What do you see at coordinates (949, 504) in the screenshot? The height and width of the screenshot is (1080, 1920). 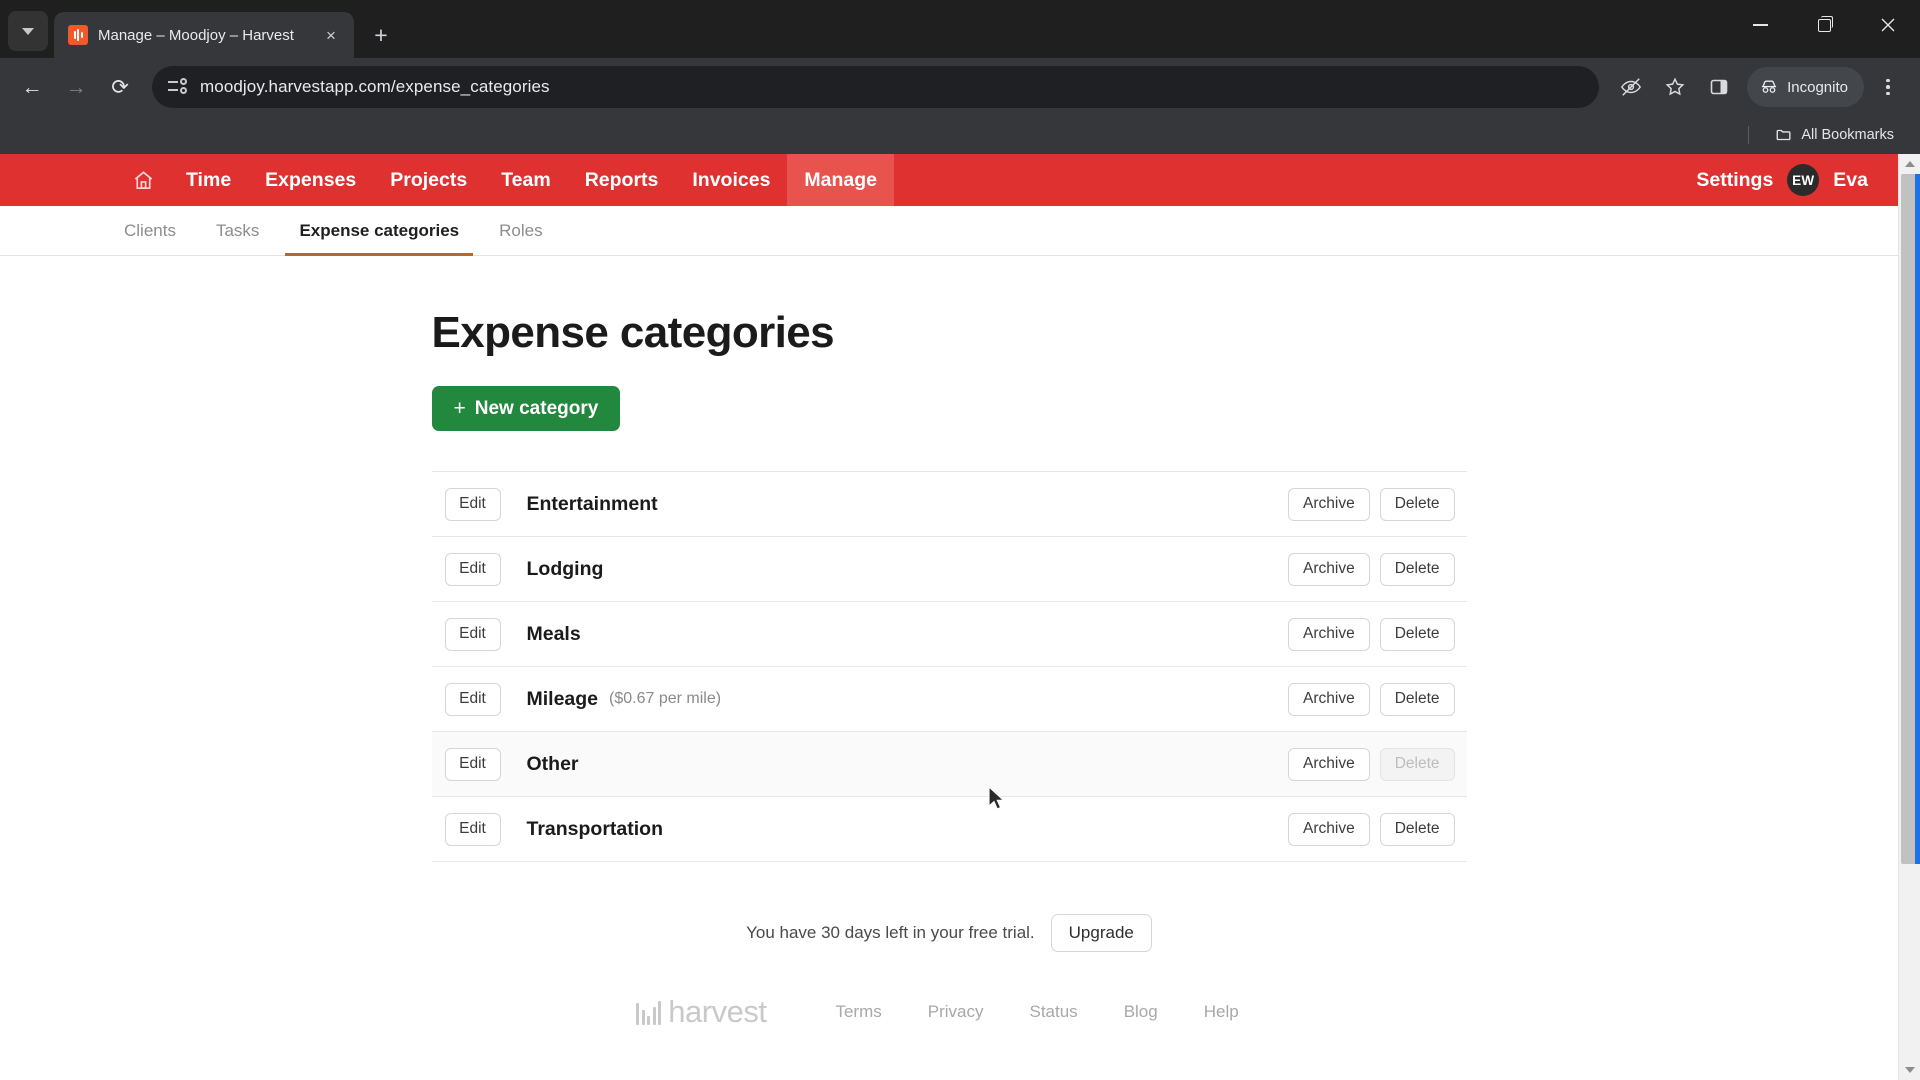 I see `table-row: Edit Entertainment Archive Delete` at bounding box center [949, 504].